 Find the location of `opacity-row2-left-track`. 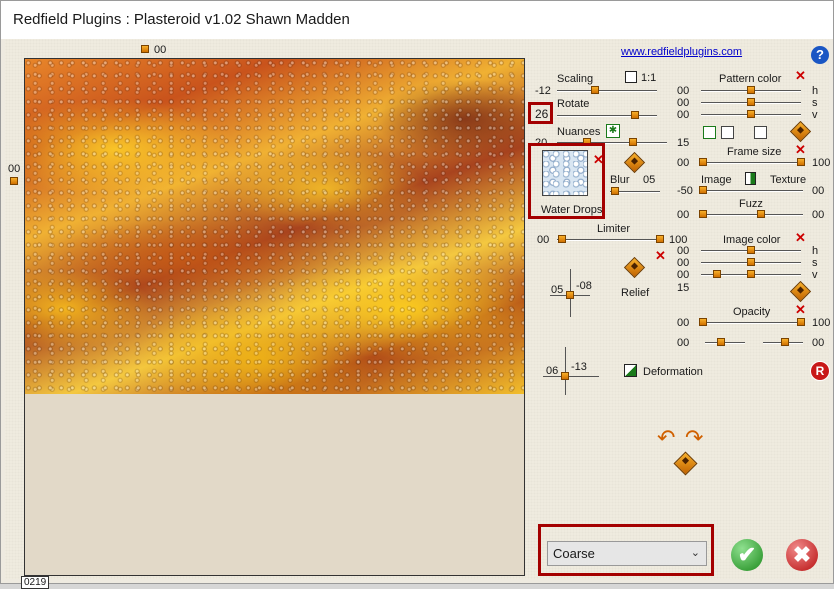

opacity-row2-left-track is located at coordinates (725, 343).